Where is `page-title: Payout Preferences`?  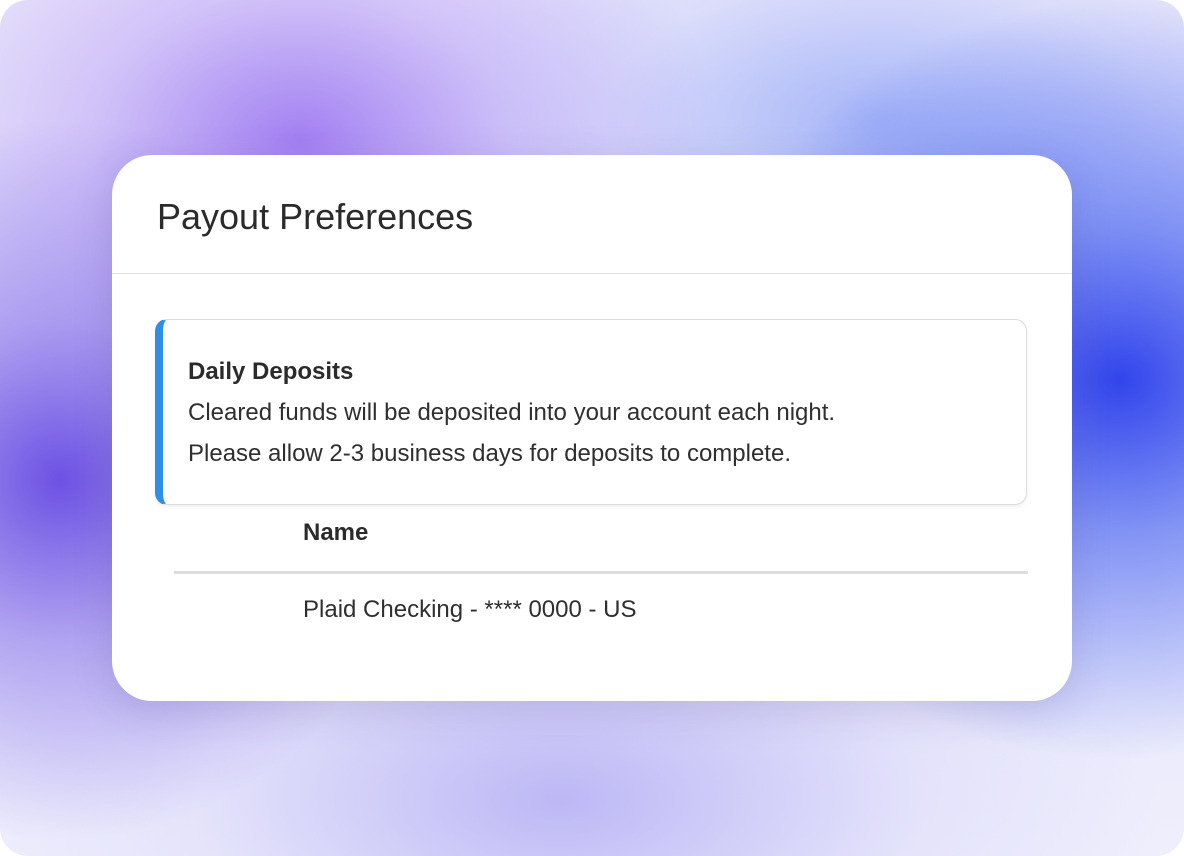 page-title: Payout Preferences is located at coordinates (315, 216).